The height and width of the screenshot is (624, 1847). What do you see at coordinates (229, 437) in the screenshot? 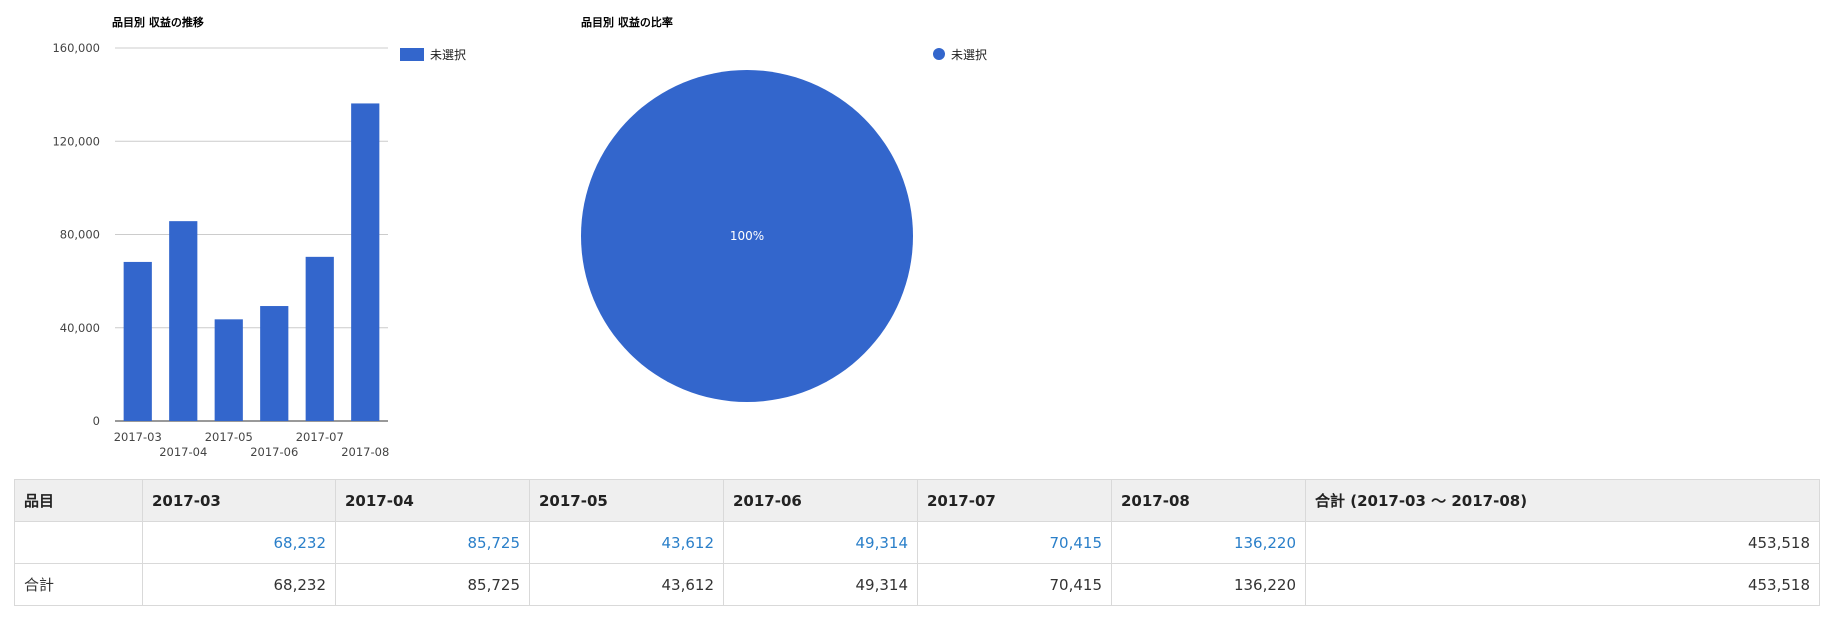
I see `x-tick-label: 2017-05` at bounding box center [229, 437].